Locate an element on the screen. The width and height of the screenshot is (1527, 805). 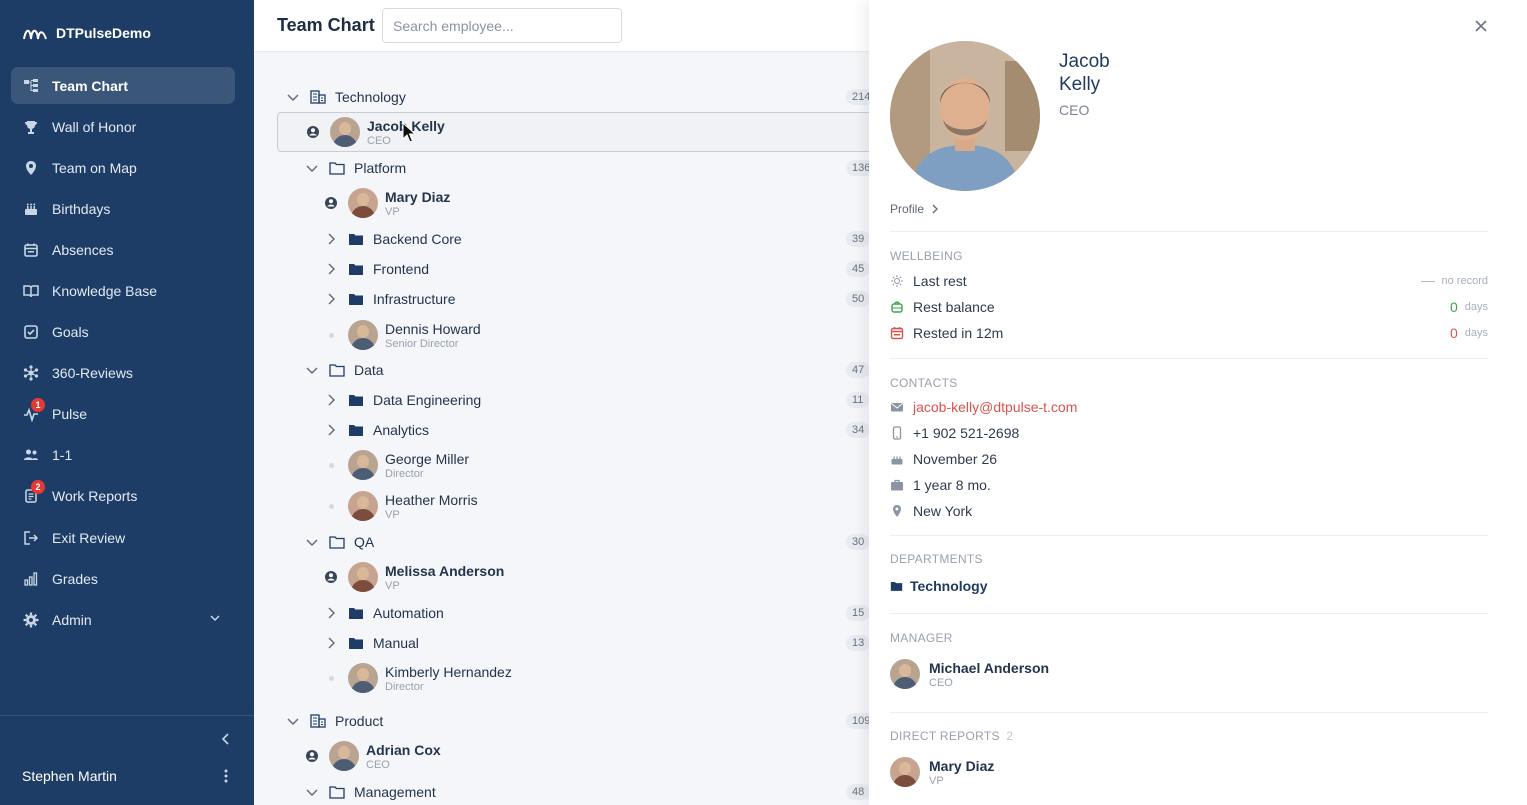
birthday-row: November 26 is located at coordinates (1189, 459).